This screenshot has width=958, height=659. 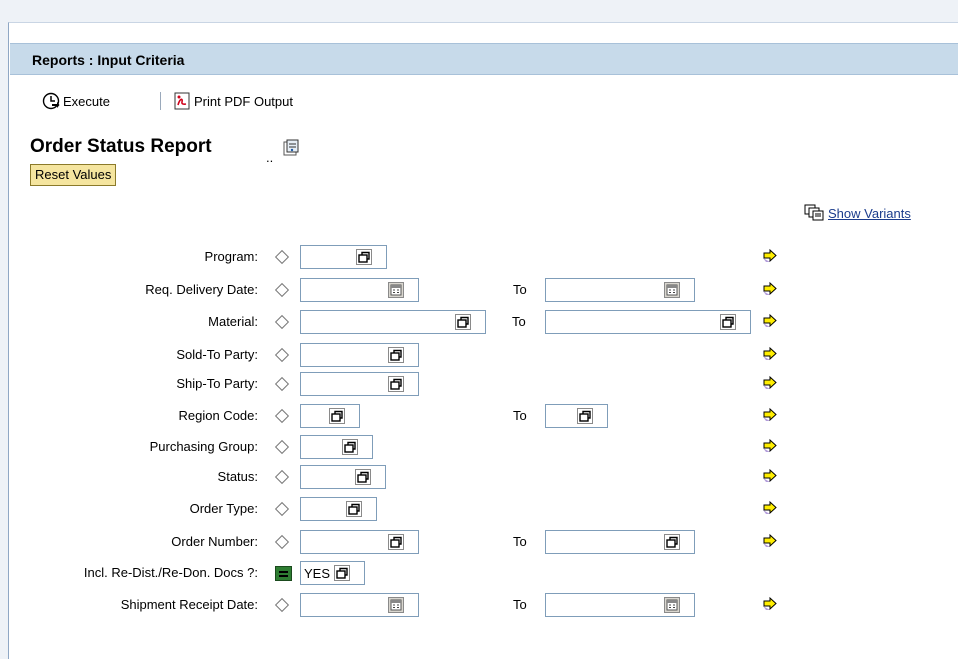 I want to click on print-pdf-button: Print PDF Output, so click(x=233, y=101).